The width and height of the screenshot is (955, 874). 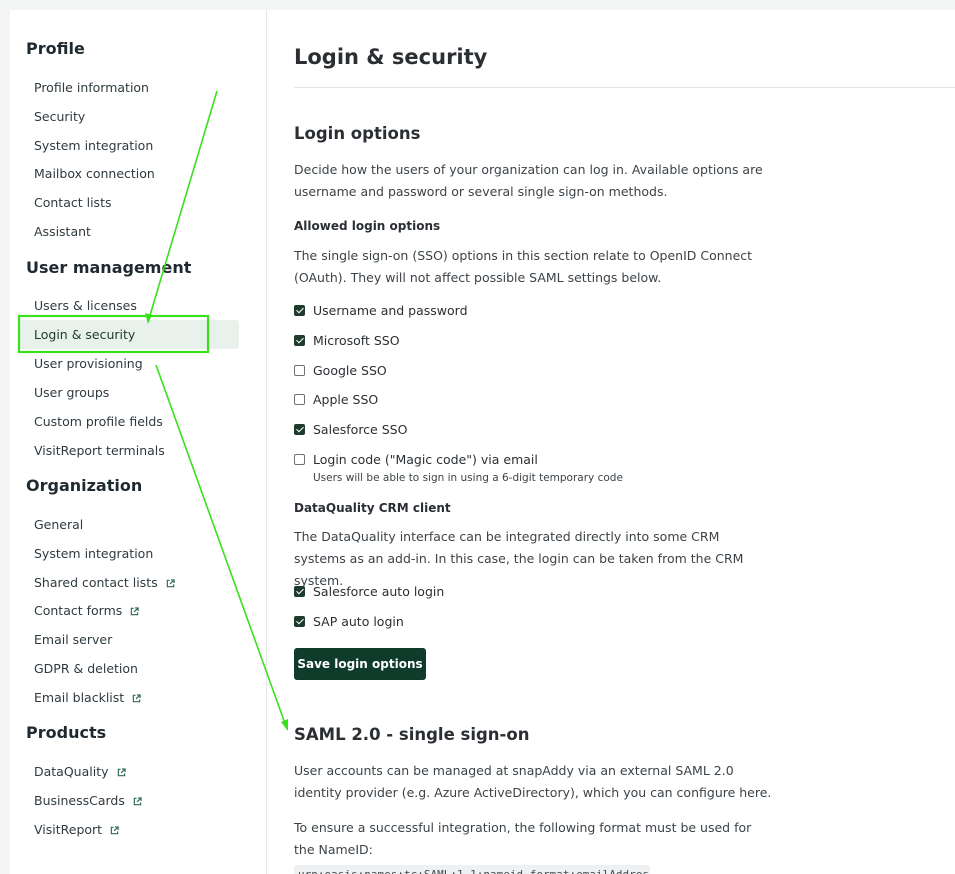 I want to click on option-salesforce-sso: Salesforce SSO, so click(x=350, y=429).